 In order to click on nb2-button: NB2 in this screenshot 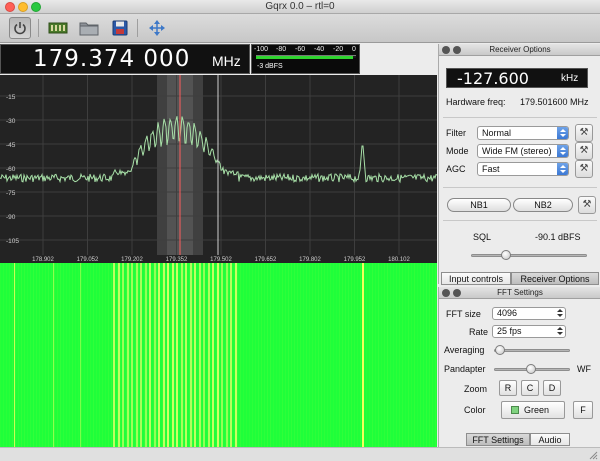, I will do `click(543, 205)`.